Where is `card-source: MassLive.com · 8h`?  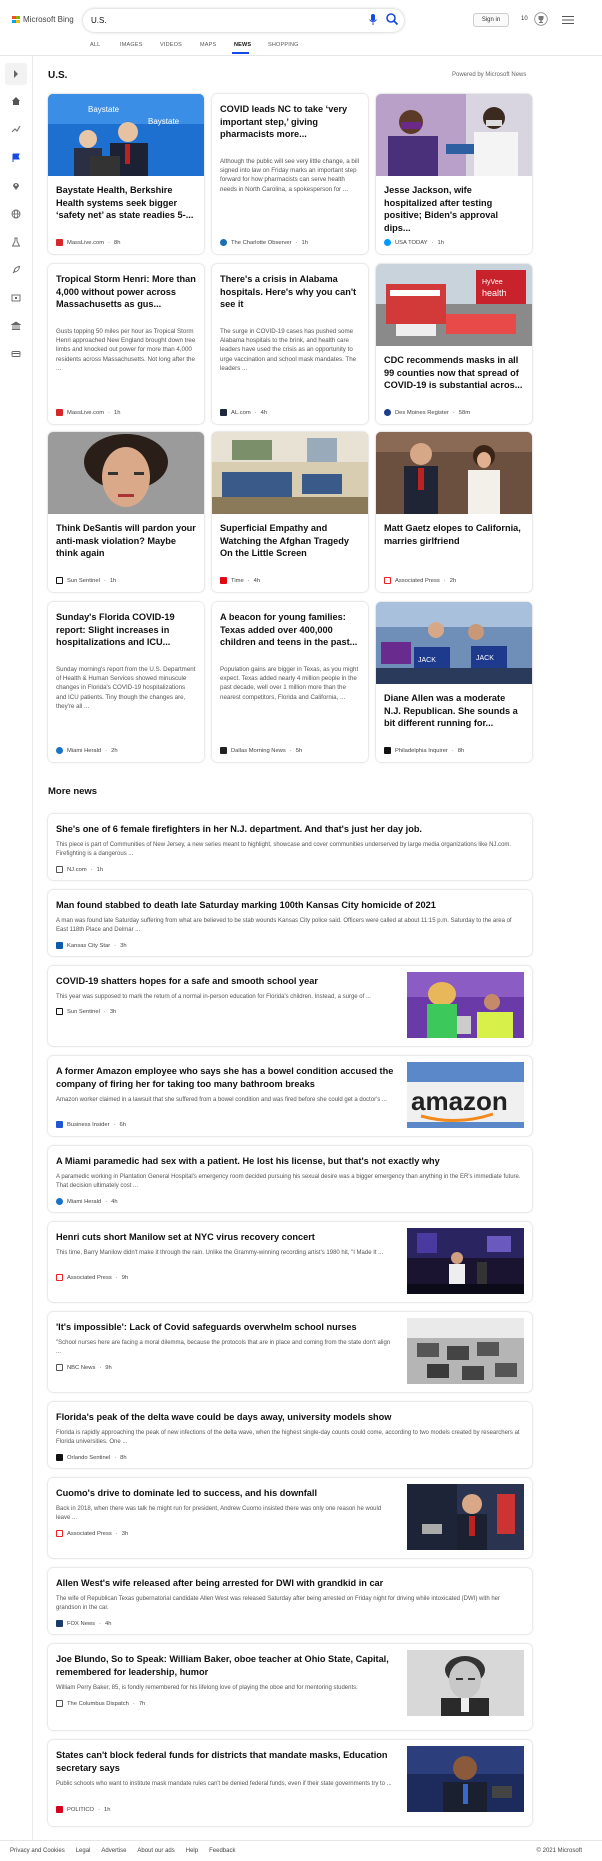
card-source: MassLive.com · 8h is located at coordinates (88, 242).